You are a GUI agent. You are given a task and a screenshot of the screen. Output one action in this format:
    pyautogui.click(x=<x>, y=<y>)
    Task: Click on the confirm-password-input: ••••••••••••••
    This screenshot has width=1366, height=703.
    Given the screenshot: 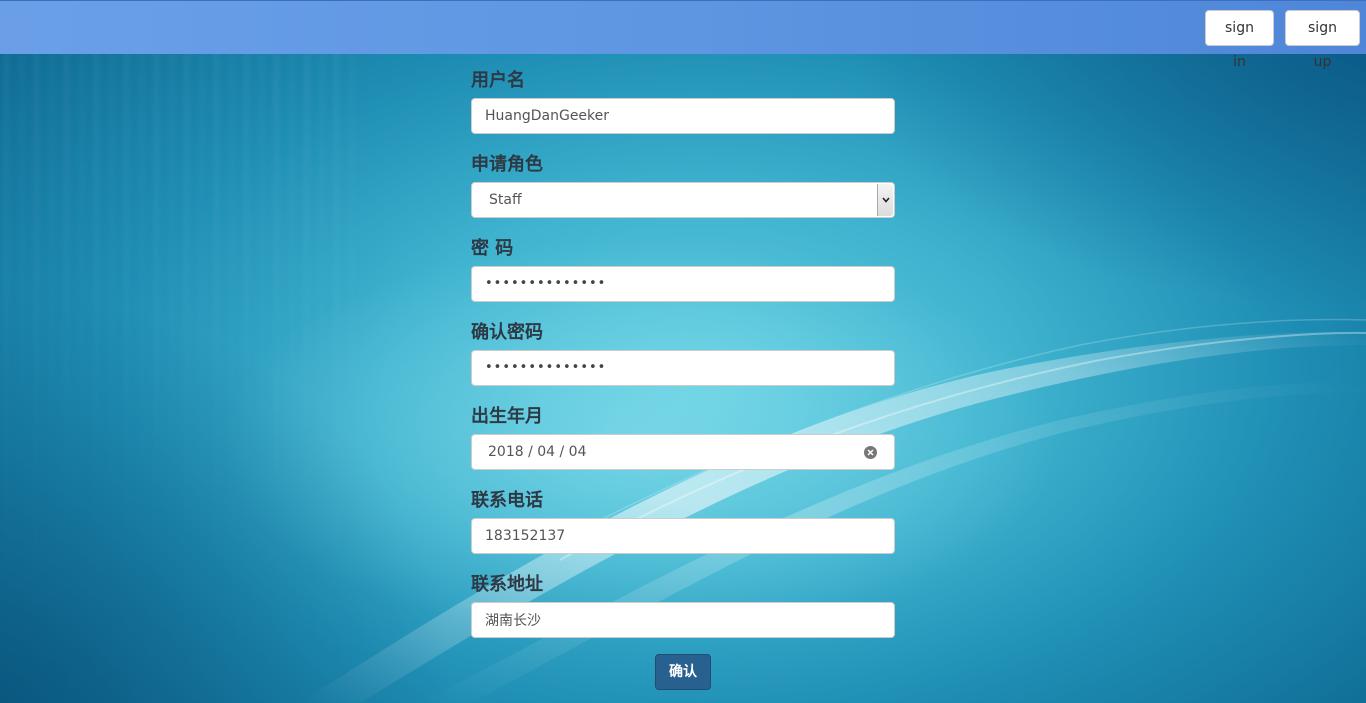 What is the action you would take?
    pyautogui.click(x=683, y=368)
    